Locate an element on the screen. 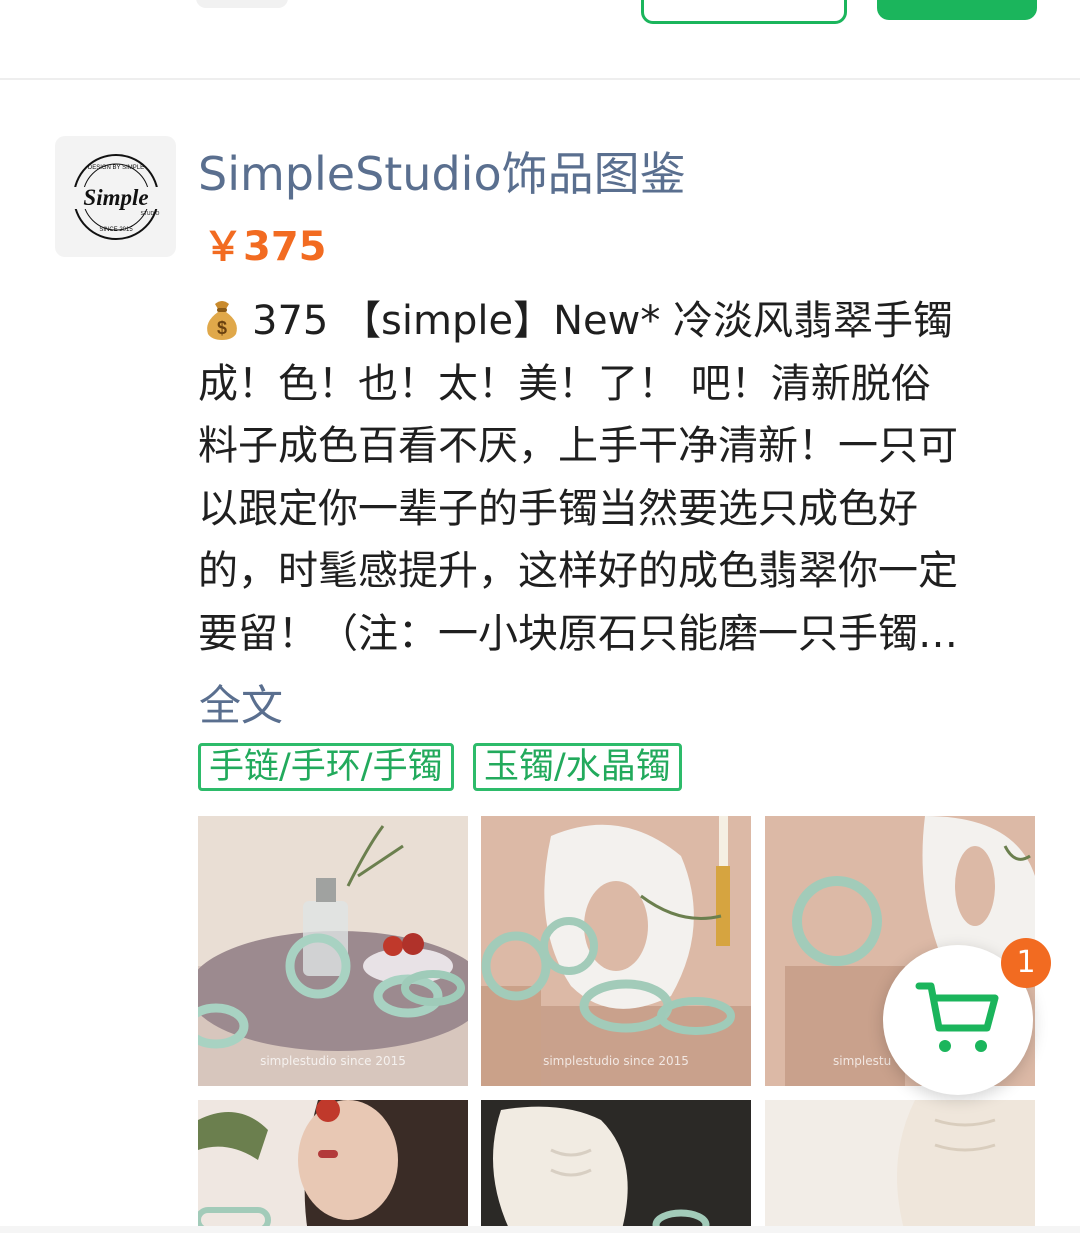 The height and width of the screenshot is (1233, 1080). previous-post-thumbnail is located at coordinates (242, 4).